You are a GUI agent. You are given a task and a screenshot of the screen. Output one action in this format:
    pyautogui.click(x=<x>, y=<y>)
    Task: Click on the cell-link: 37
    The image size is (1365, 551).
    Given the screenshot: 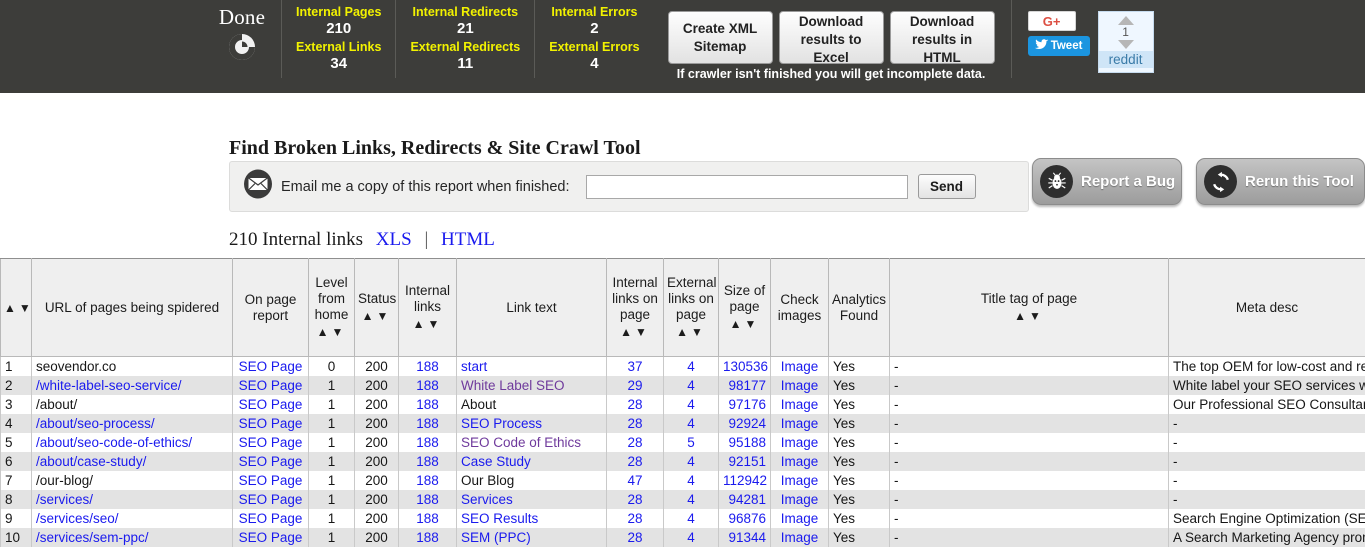 What is the action you would take?
    pyautogui.click(x=634, y=366)
    